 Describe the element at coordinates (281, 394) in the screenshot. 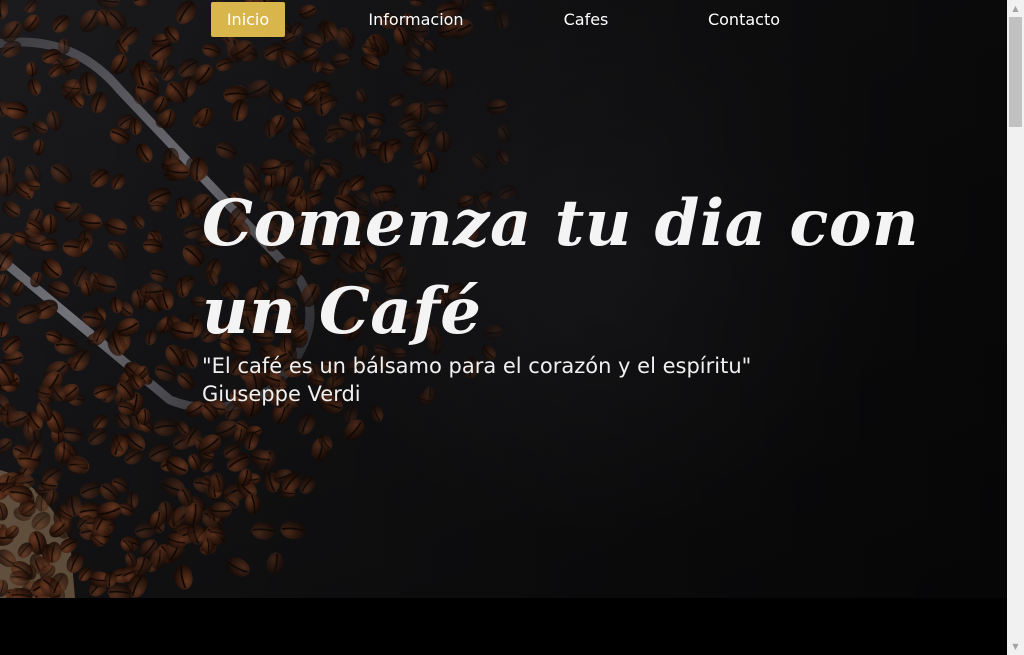

I see `hero-quote-author: Giuseppe Verdi` at that location.